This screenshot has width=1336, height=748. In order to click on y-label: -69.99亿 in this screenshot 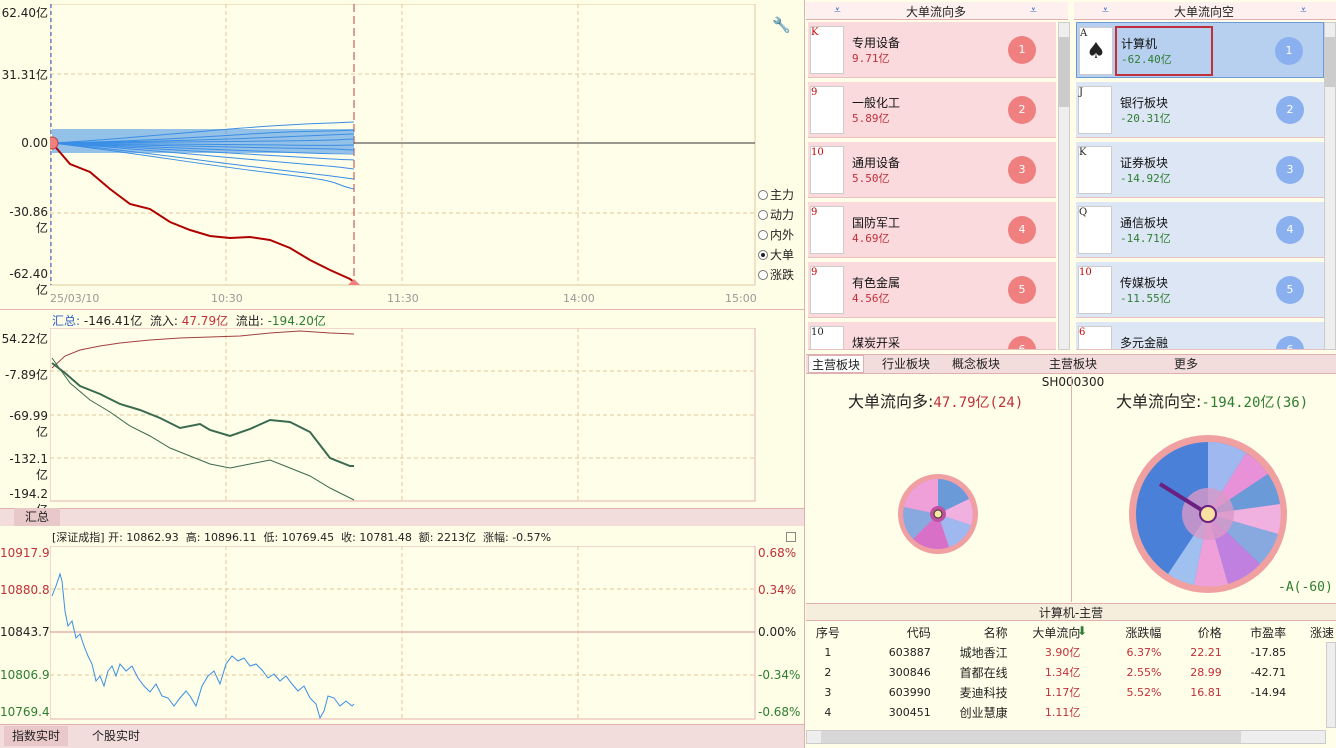, I will do `click(28, 424)`.